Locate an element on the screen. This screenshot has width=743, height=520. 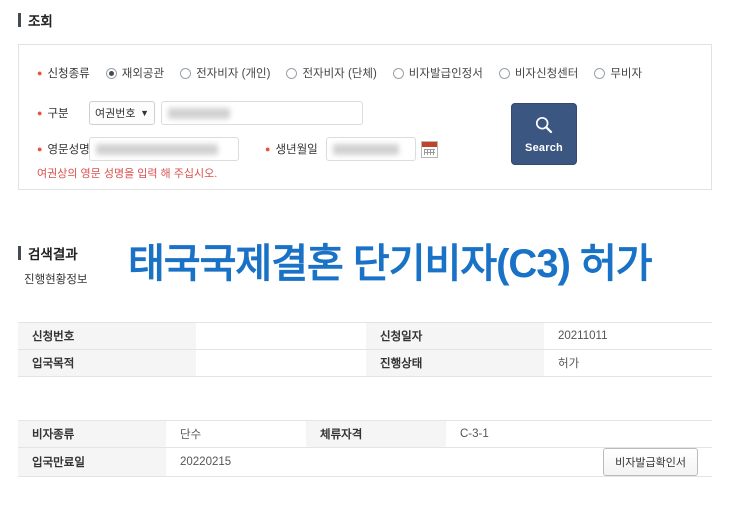
radio-label: 재외공관 is located at coordinates (143, 74).